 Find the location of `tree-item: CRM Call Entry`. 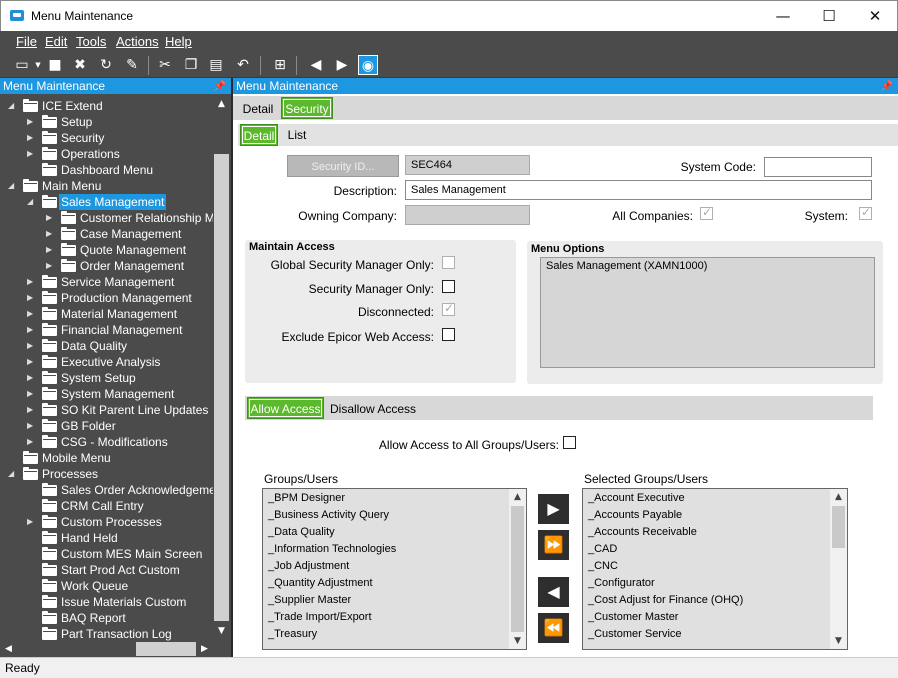

tree-item: CRM Call Entry is located at coordinates (106, 506).